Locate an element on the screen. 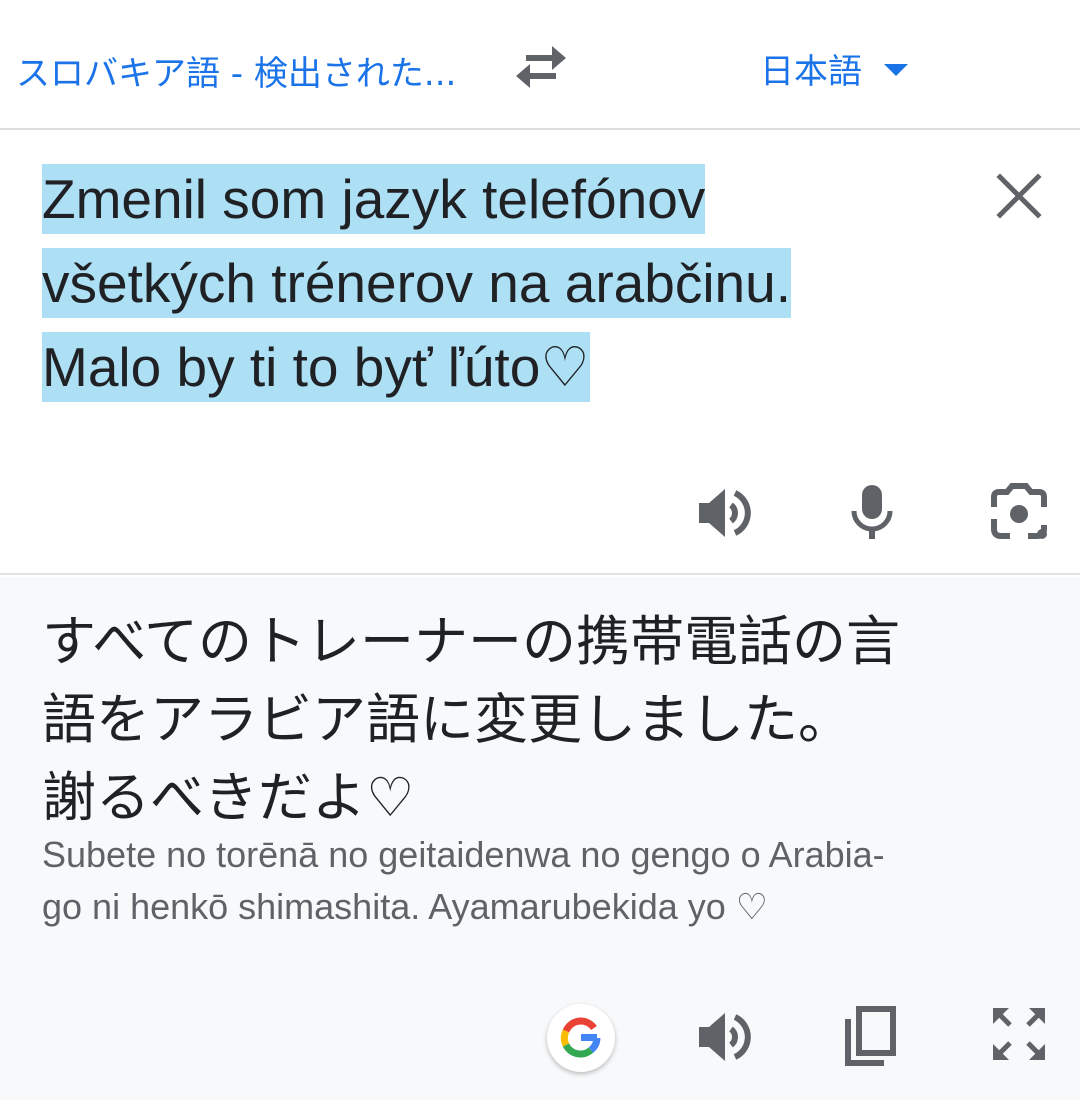 Image resolution: width=1080 pixels, height=1100 pixels. language-bar: スロバキア語 - 検出された... 日本語 is located at coordinates (540, 65).